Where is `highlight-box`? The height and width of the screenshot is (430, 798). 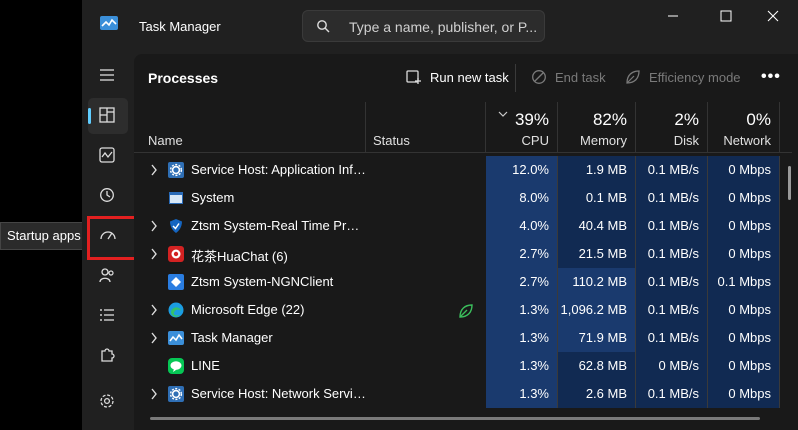
highlight-box is located at coordinates (113, 238).